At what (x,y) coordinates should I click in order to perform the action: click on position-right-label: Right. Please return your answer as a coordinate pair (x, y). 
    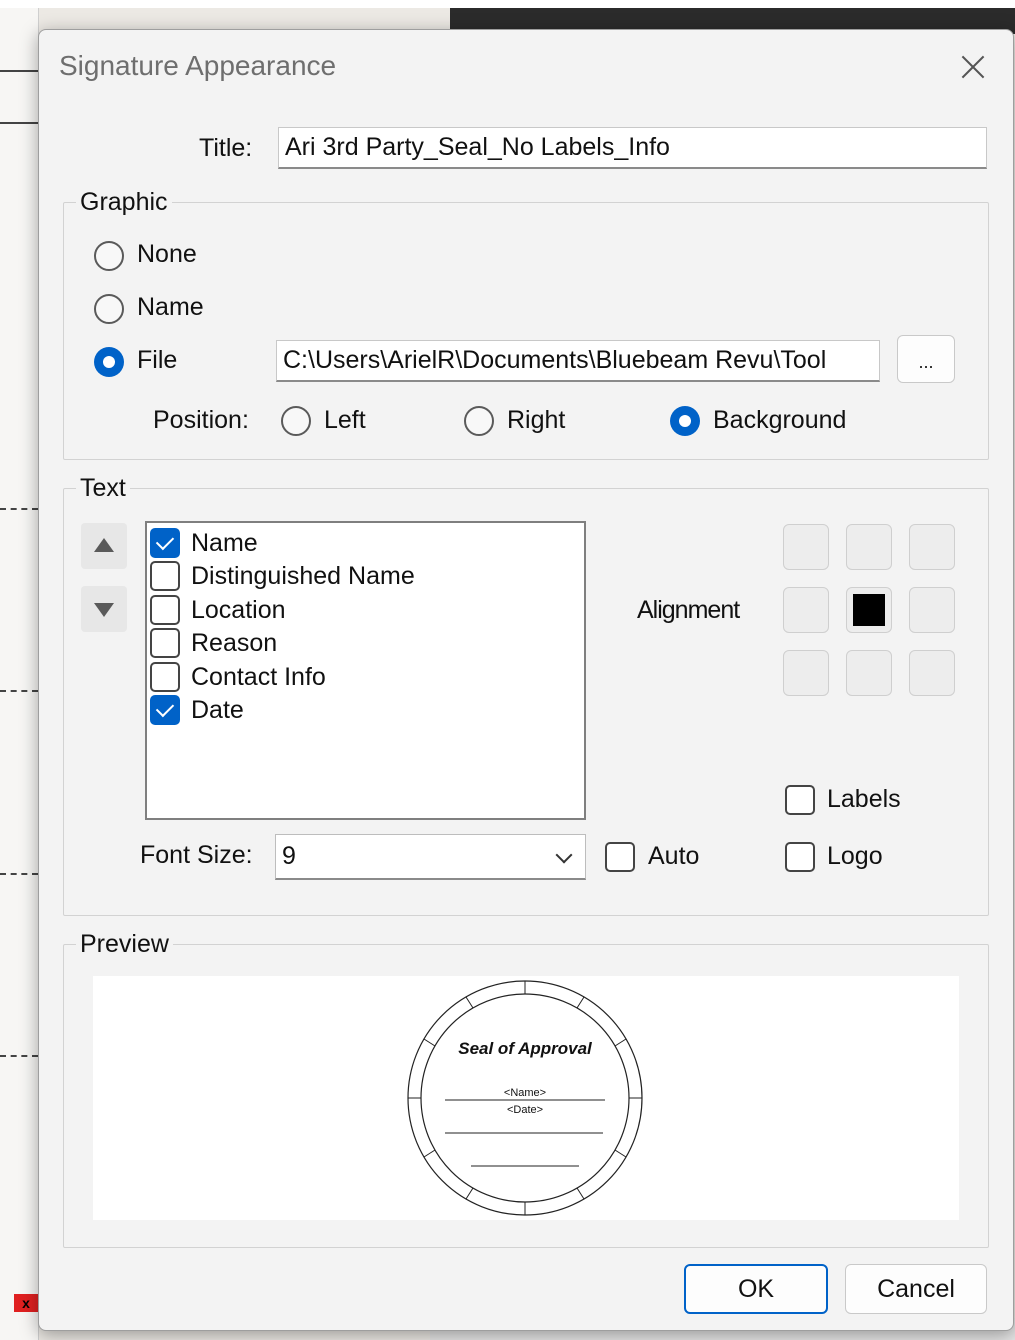
    Looking at the image, I should click on (536, 420).